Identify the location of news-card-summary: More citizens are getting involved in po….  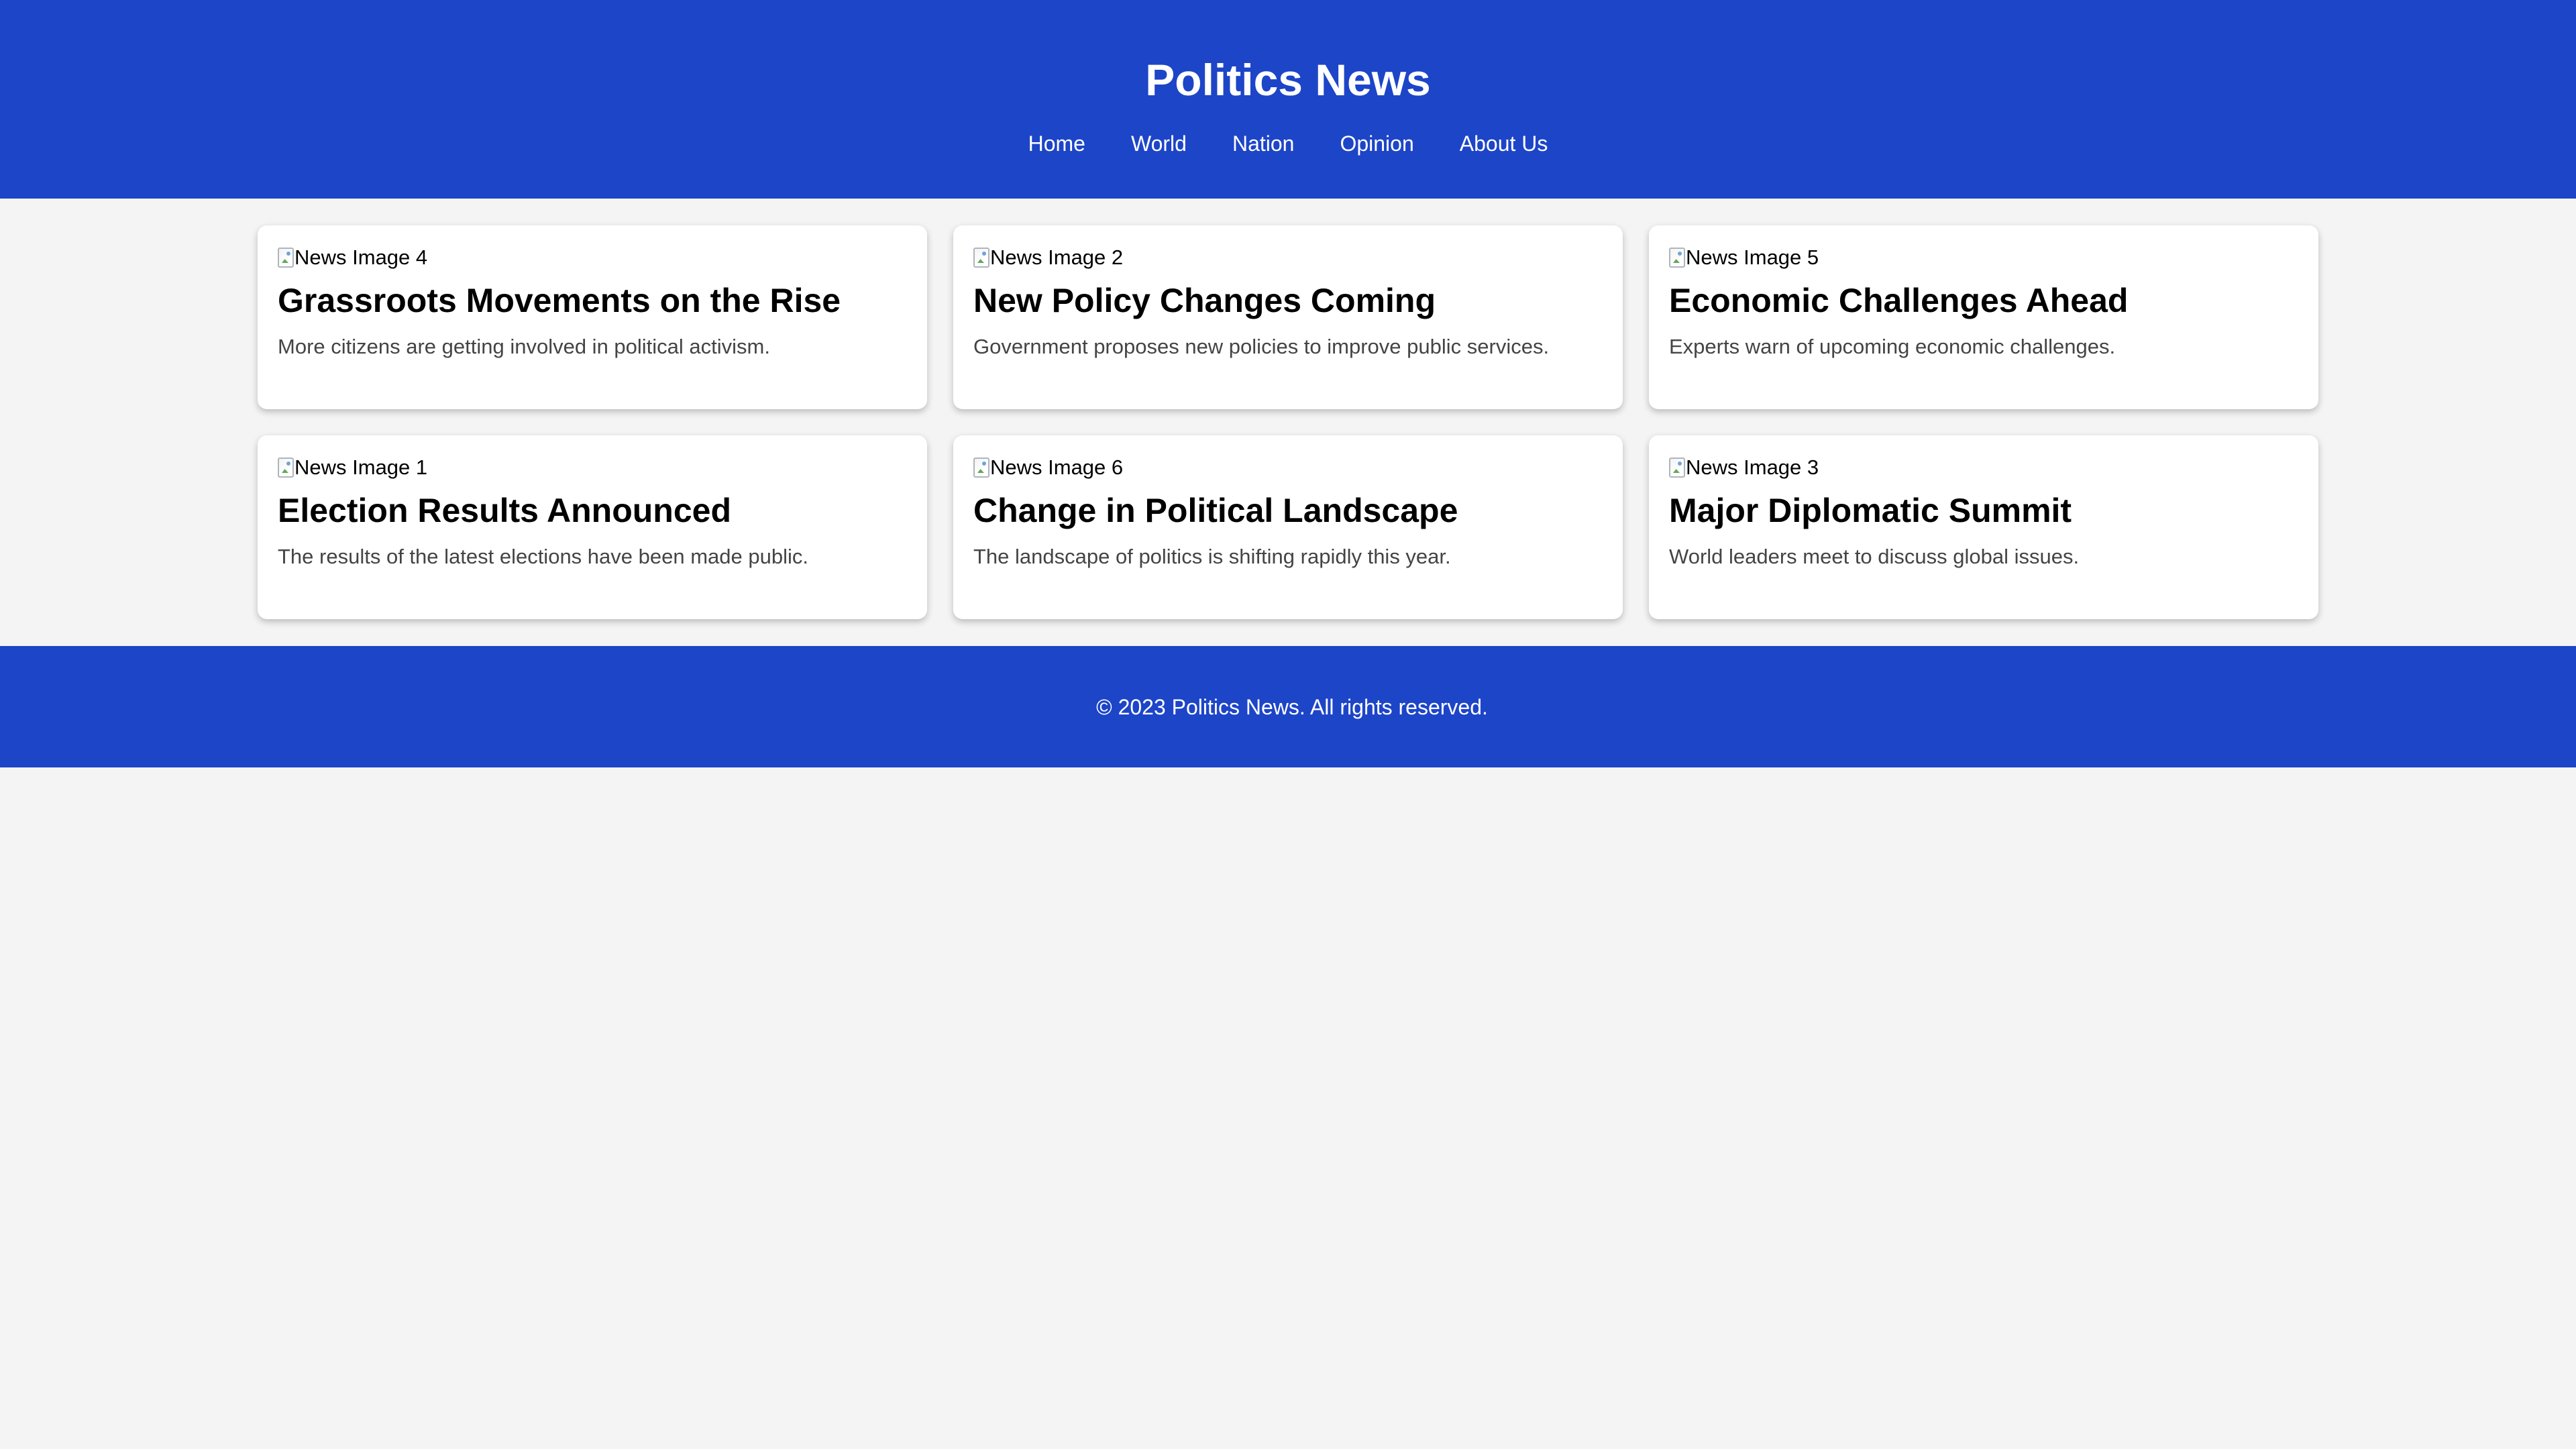
(524, 346).